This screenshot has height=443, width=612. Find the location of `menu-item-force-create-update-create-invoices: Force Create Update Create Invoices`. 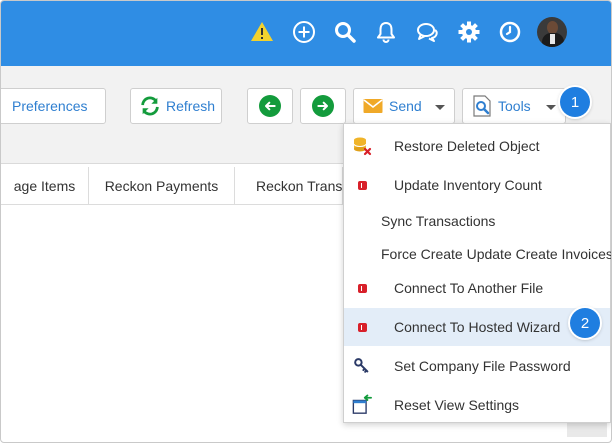

menu-item-force-create-update-create-invoices: Force Create Update Create Invoices is located at coordinates (478, 254).